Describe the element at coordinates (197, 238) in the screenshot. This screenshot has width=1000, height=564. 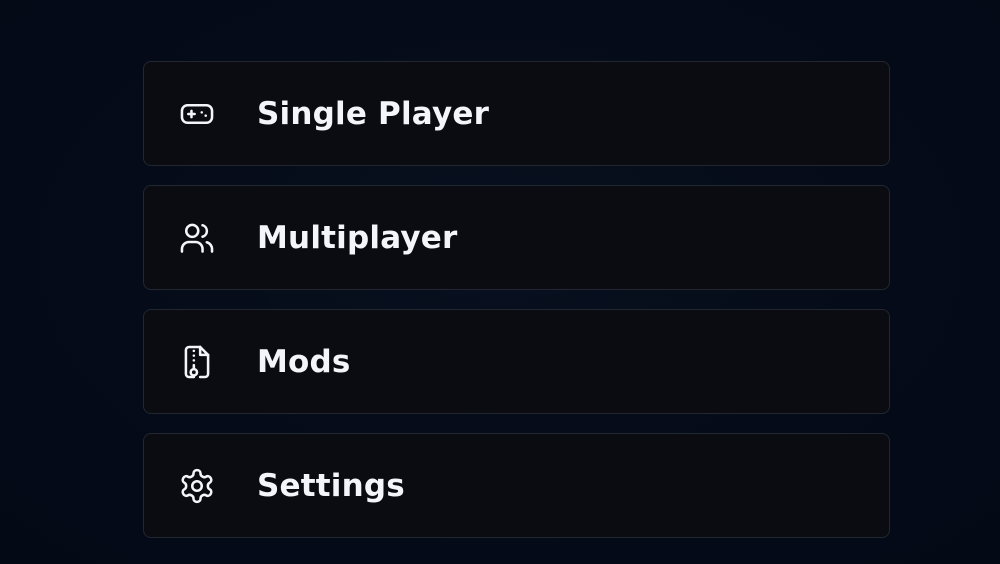
I see `users-icon` at that location.